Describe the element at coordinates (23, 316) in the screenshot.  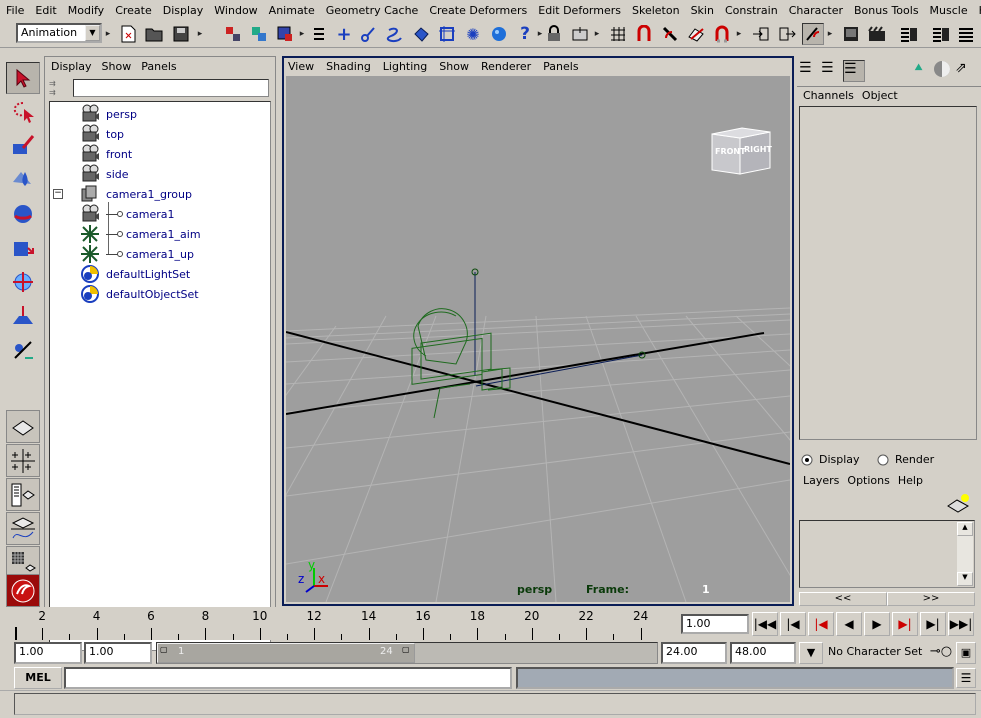
I see `soft-modification-icon` at that location.